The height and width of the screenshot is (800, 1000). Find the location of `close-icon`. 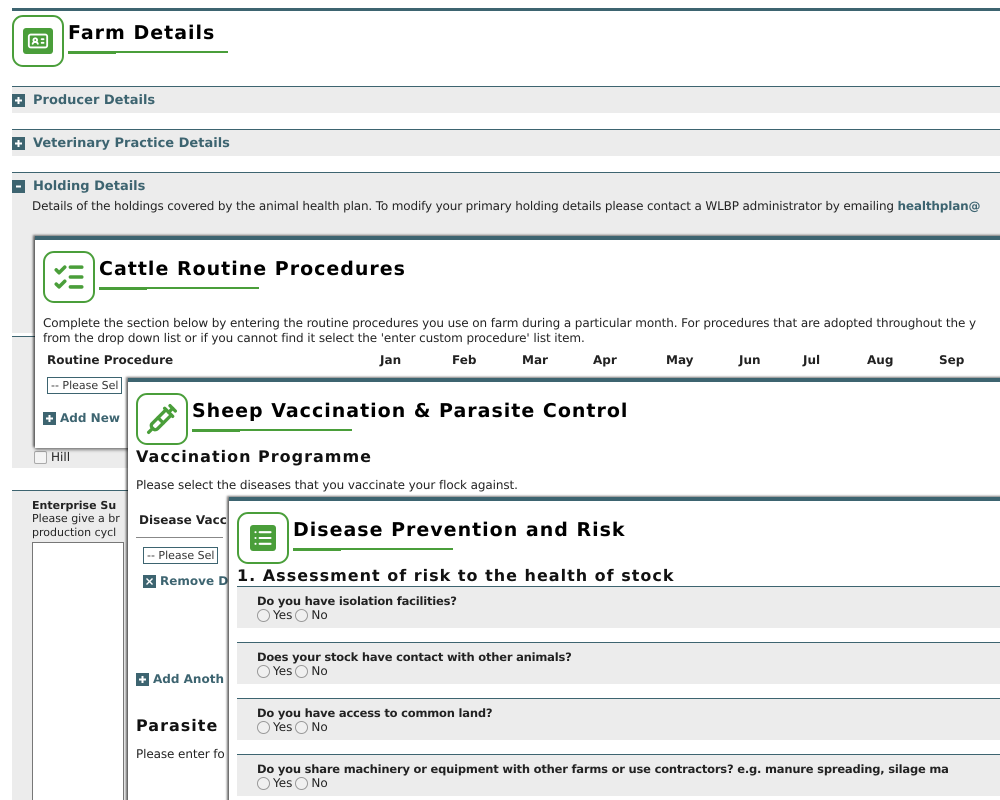

close-icon is located at coordinates (149, 581).